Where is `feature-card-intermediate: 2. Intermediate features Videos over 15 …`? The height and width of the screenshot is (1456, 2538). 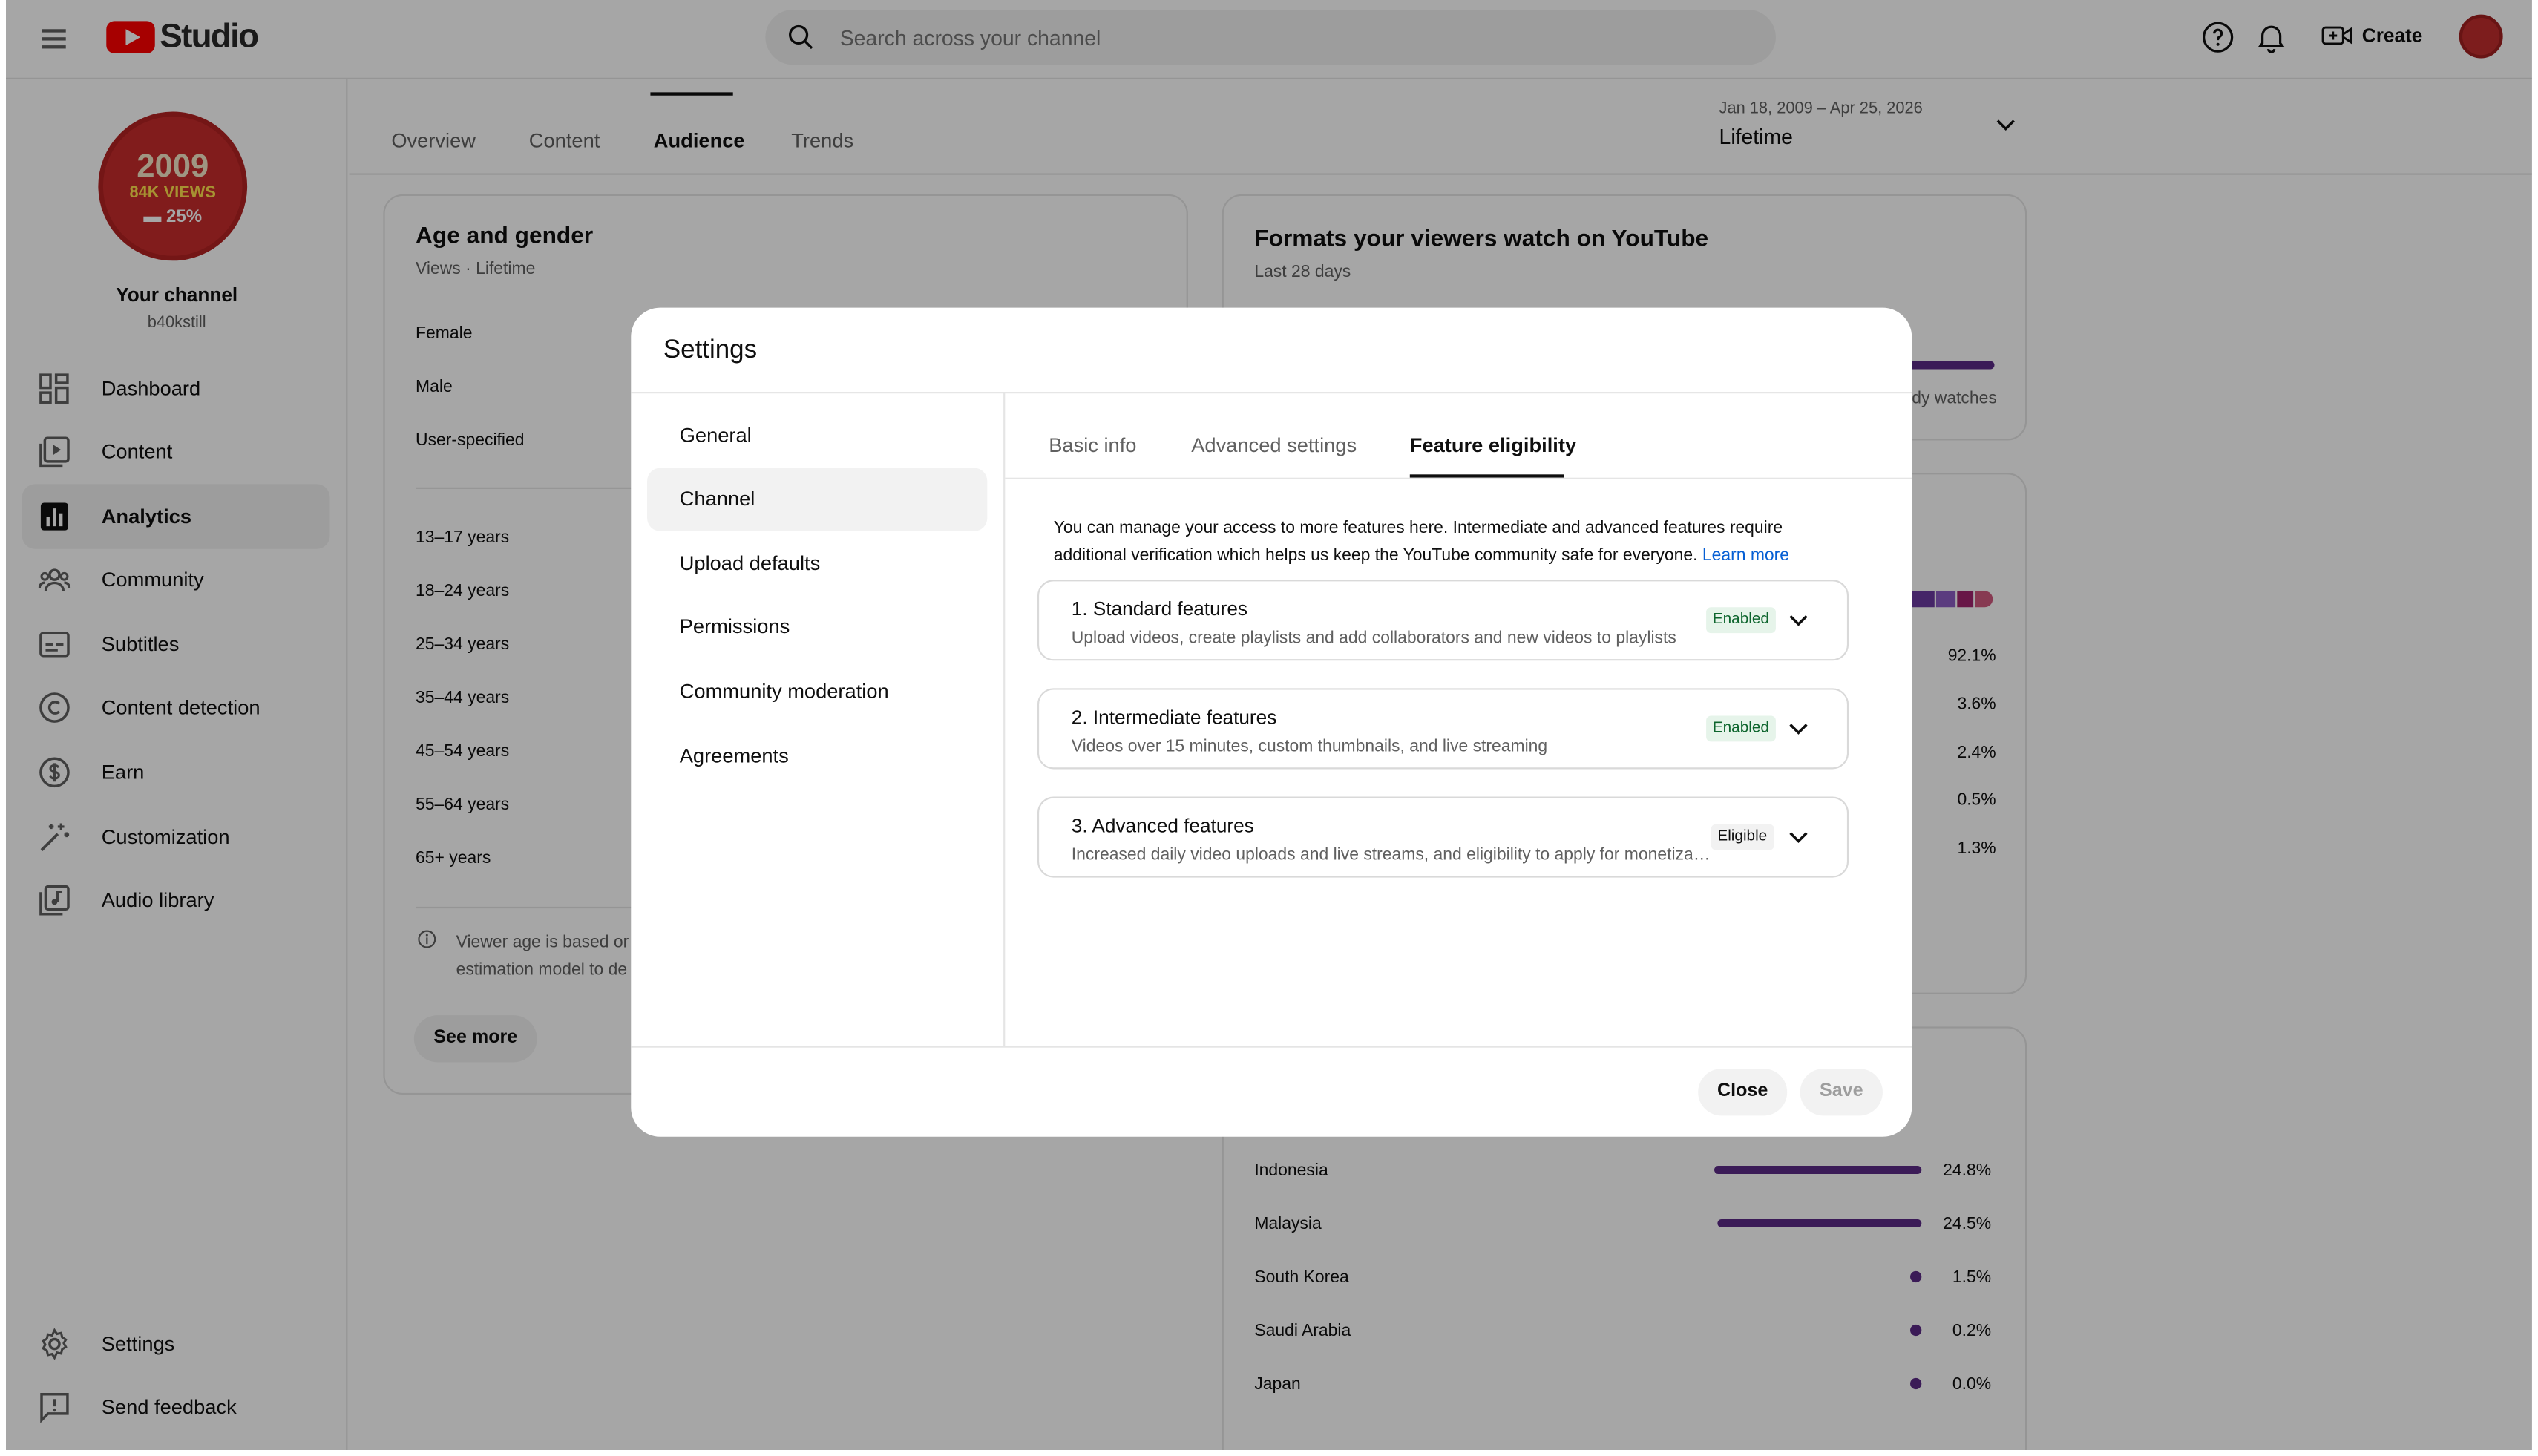 feature-card-intermediate: 2. Intermediate features Videos over 15 … is located at coordinates (1443, 729).